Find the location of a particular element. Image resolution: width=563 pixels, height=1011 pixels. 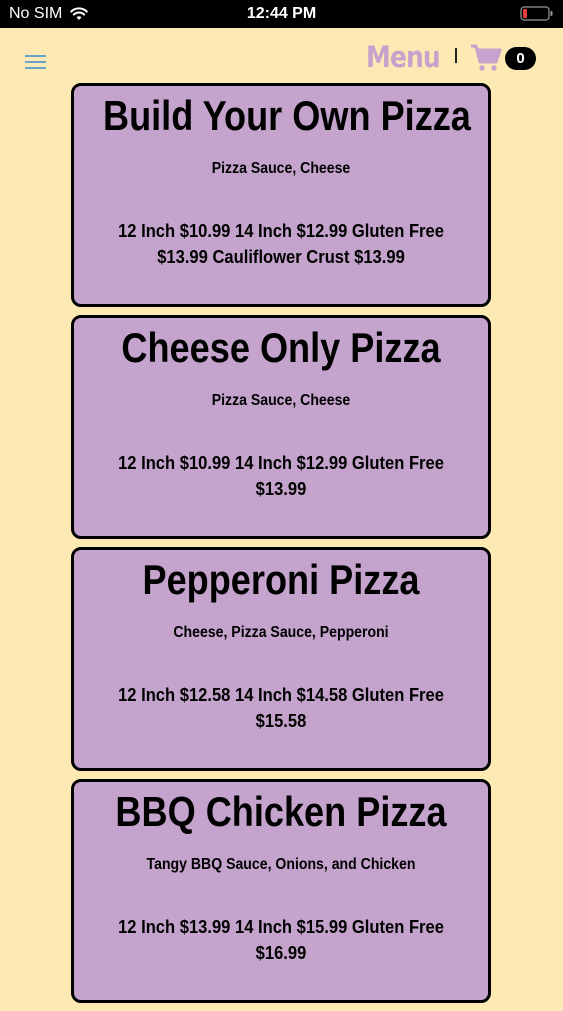

cart-icon is located at coordinates (486, 58).